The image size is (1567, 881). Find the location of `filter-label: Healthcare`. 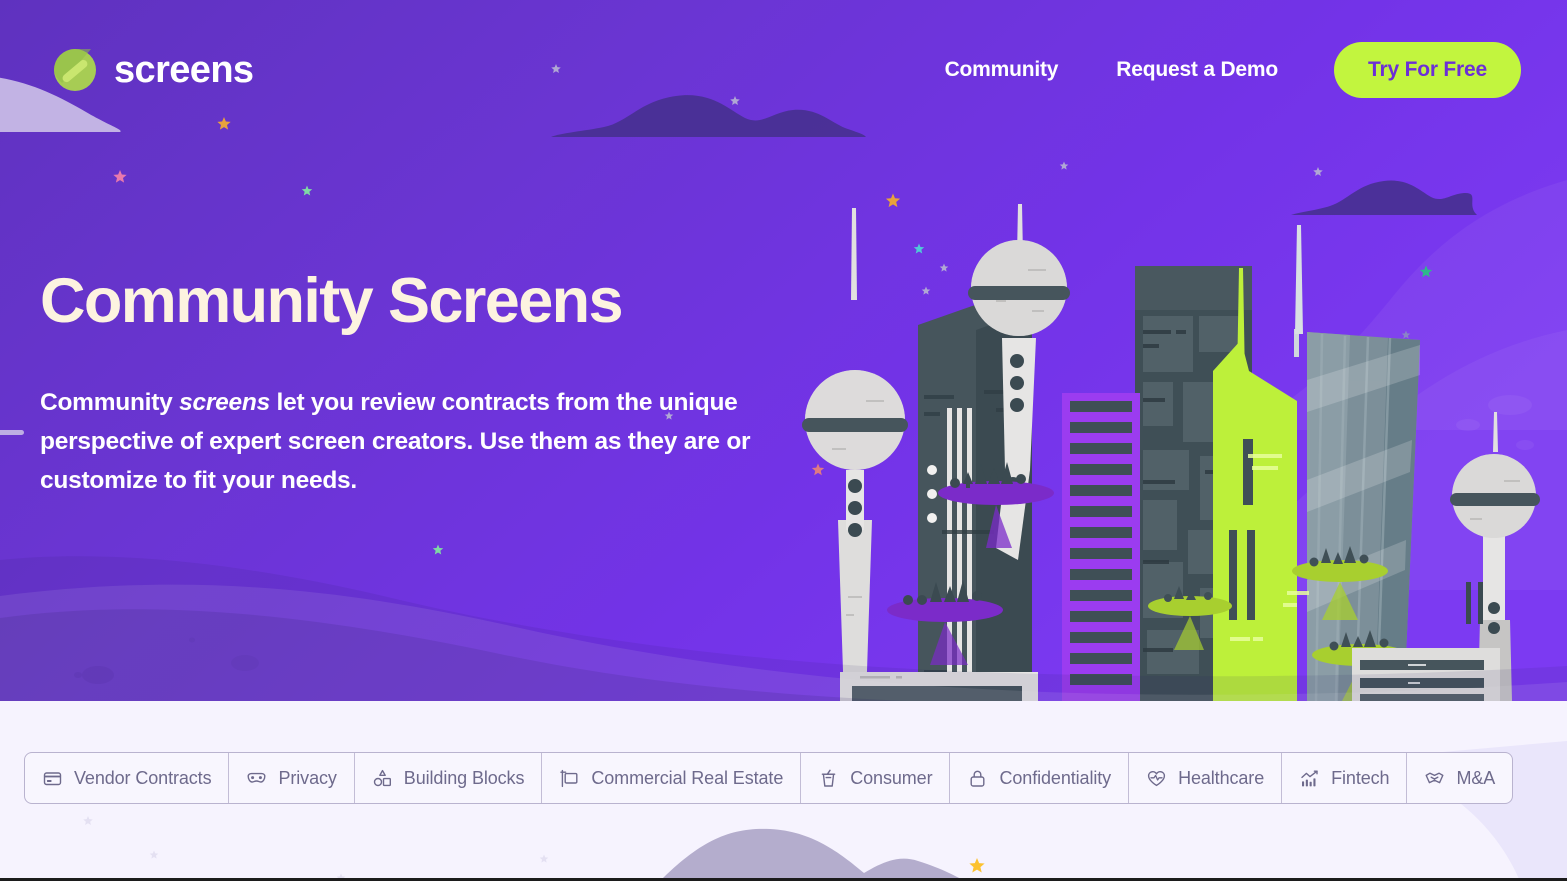

filter-label: Healthcare is located at coordinates (1221, 777).